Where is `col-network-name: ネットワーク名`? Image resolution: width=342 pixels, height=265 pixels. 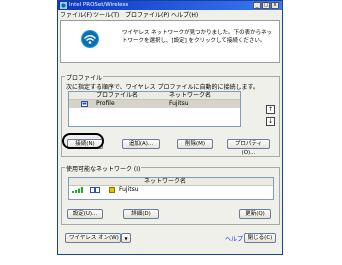
col-network-name: ネットワーク名 is located at coordinates (190, 95).